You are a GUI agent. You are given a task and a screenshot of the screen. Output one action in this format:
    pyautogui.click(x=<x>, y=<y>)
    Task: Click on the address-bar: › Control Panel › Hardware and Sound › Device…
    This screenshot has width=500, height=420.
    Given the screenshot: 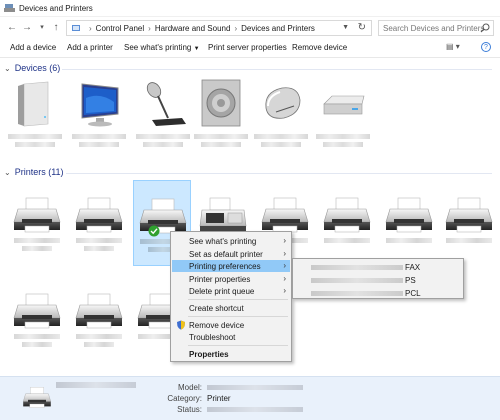 What is the action you would take?
    pyautogui.click(x=219, y=28)
    